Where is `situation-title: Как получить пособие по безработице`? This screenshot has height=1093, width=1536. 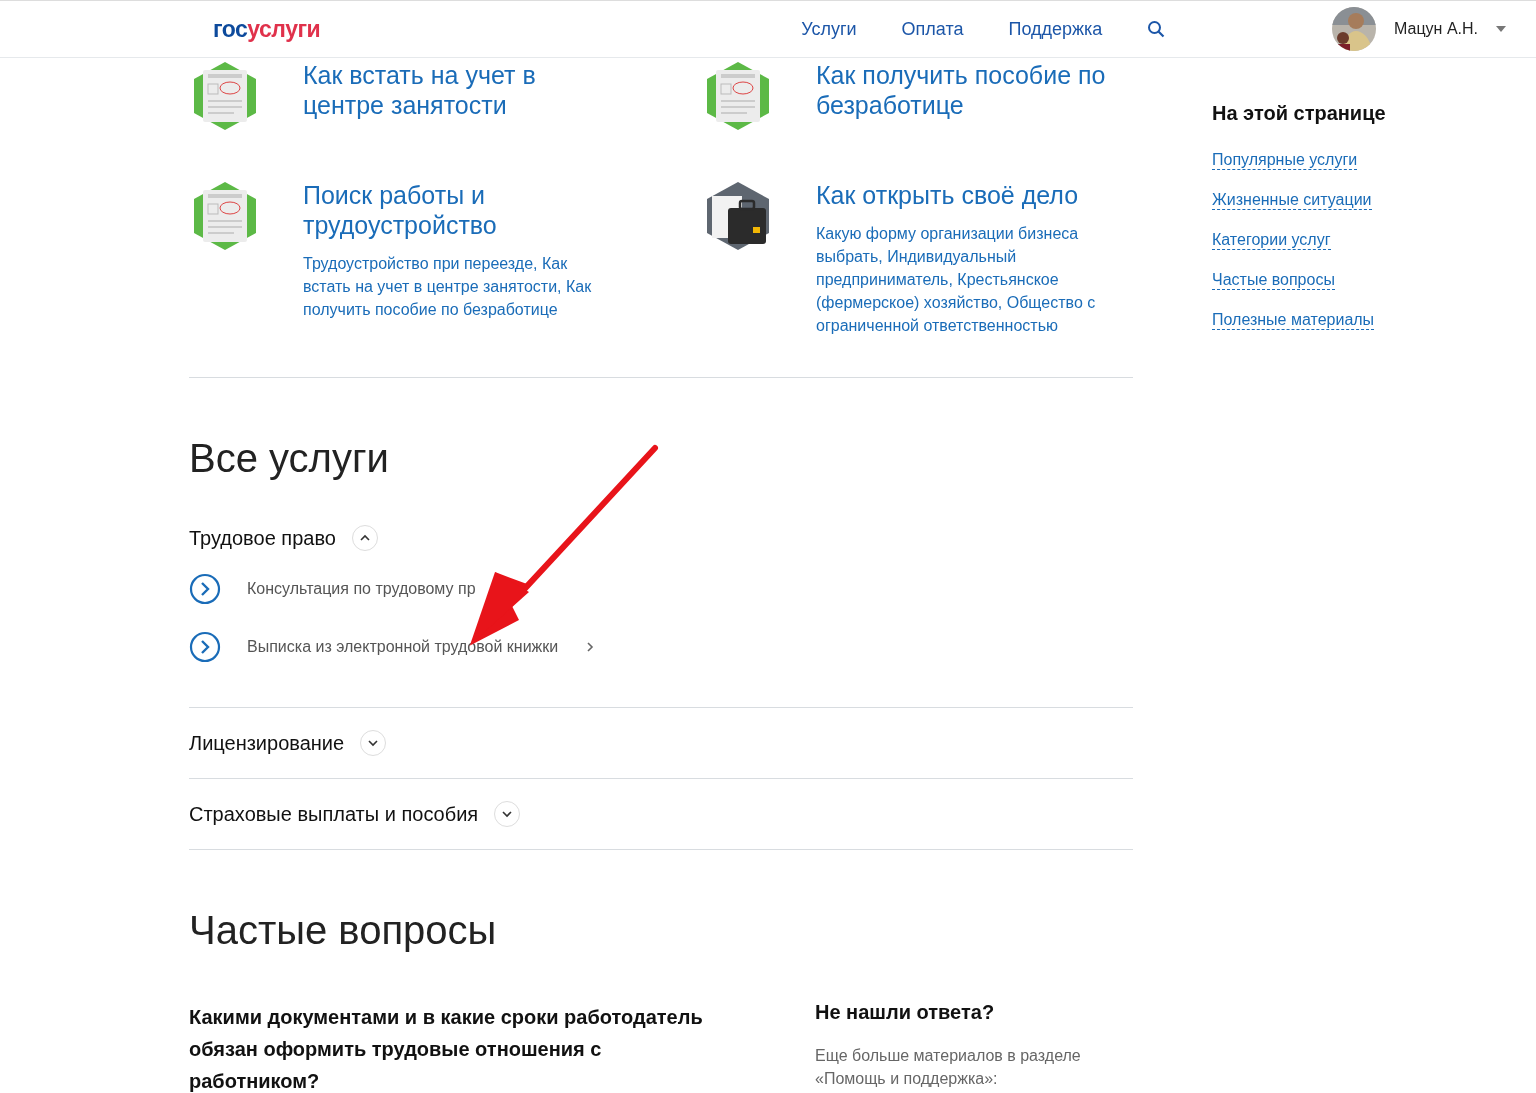
situation-title: Как получить пособие по безработице is located at coordinates (966, 90).